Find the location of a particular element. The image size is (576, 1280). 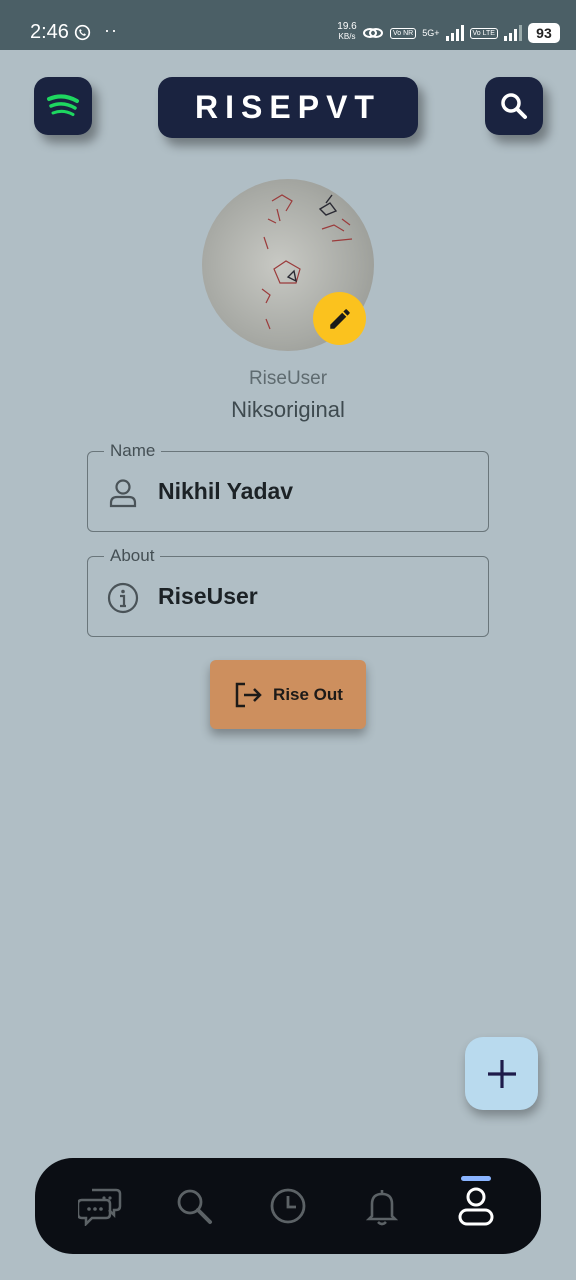

bottom-navigation is located at coordinates (288, 1206).